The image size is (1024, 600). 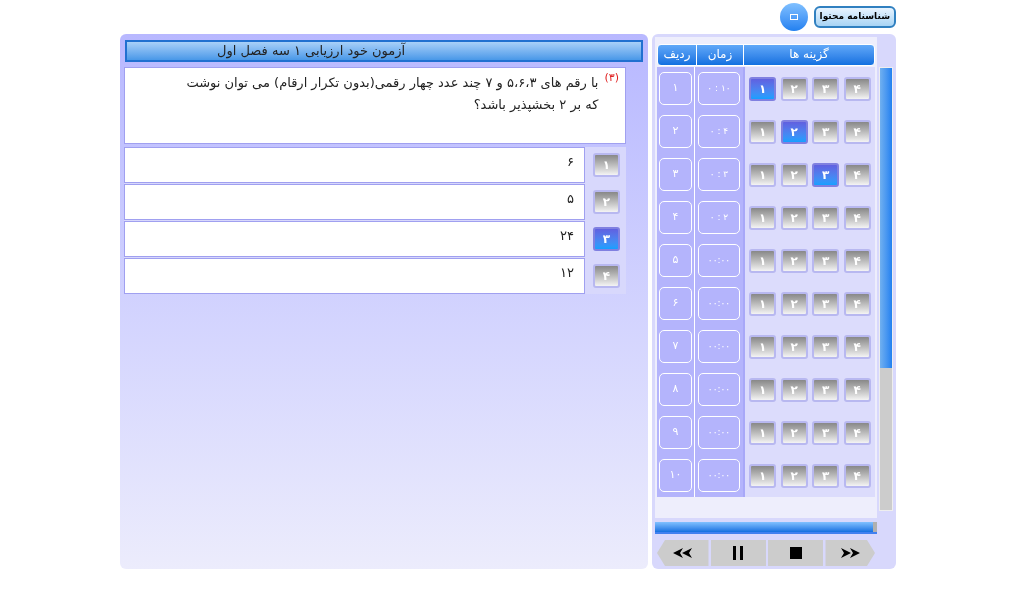 What do you see at coordinates (854, 17) in the screenshot?
I see `content-info-button: شناسنامه محتوا` at bounding box center [854, 17].